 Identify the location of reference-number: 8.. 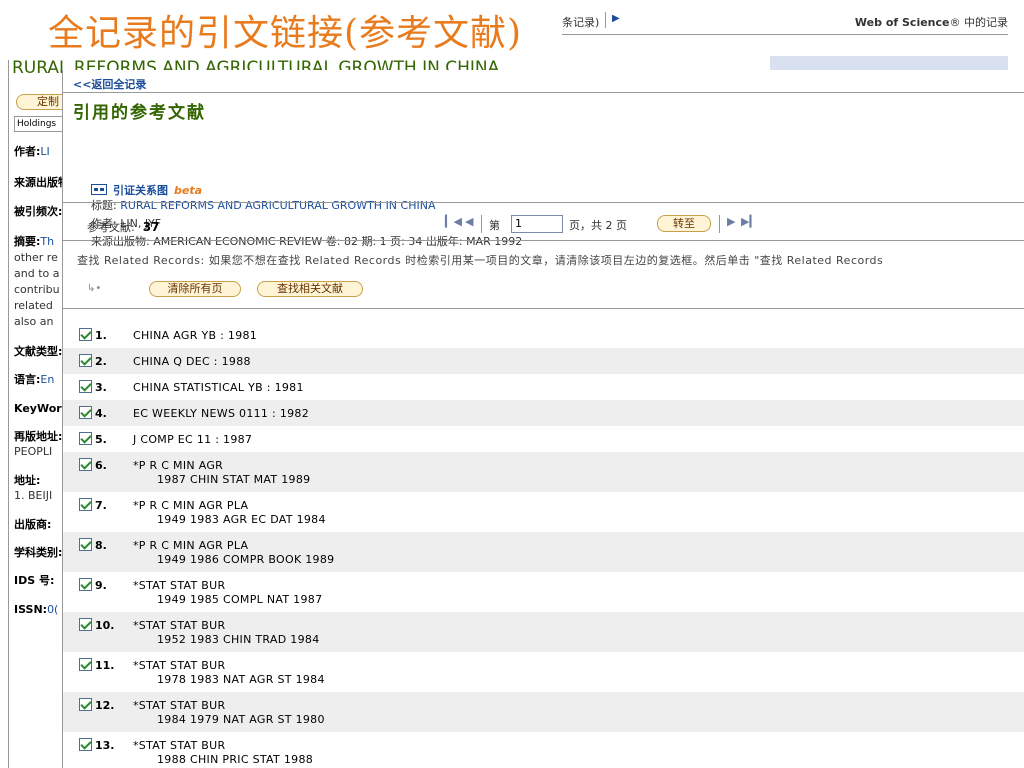
(101, 545).